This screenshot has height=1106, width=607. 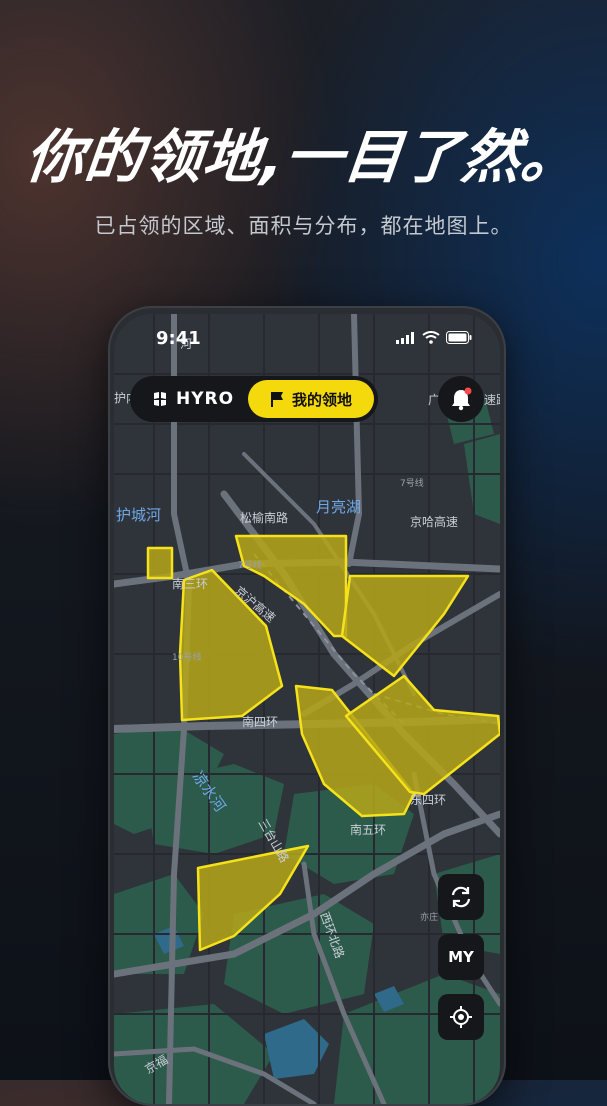 I want to click on my-label: MY, so click(x=461, y=957).